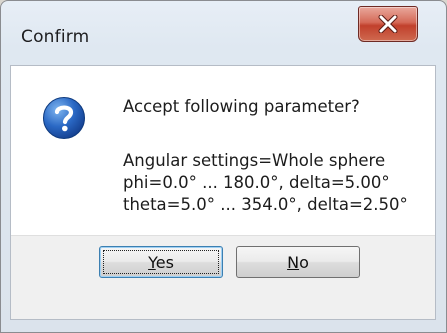 This screenshot has width=447, height=333. I want to click on window-title: Confirm, so click(55, 37).